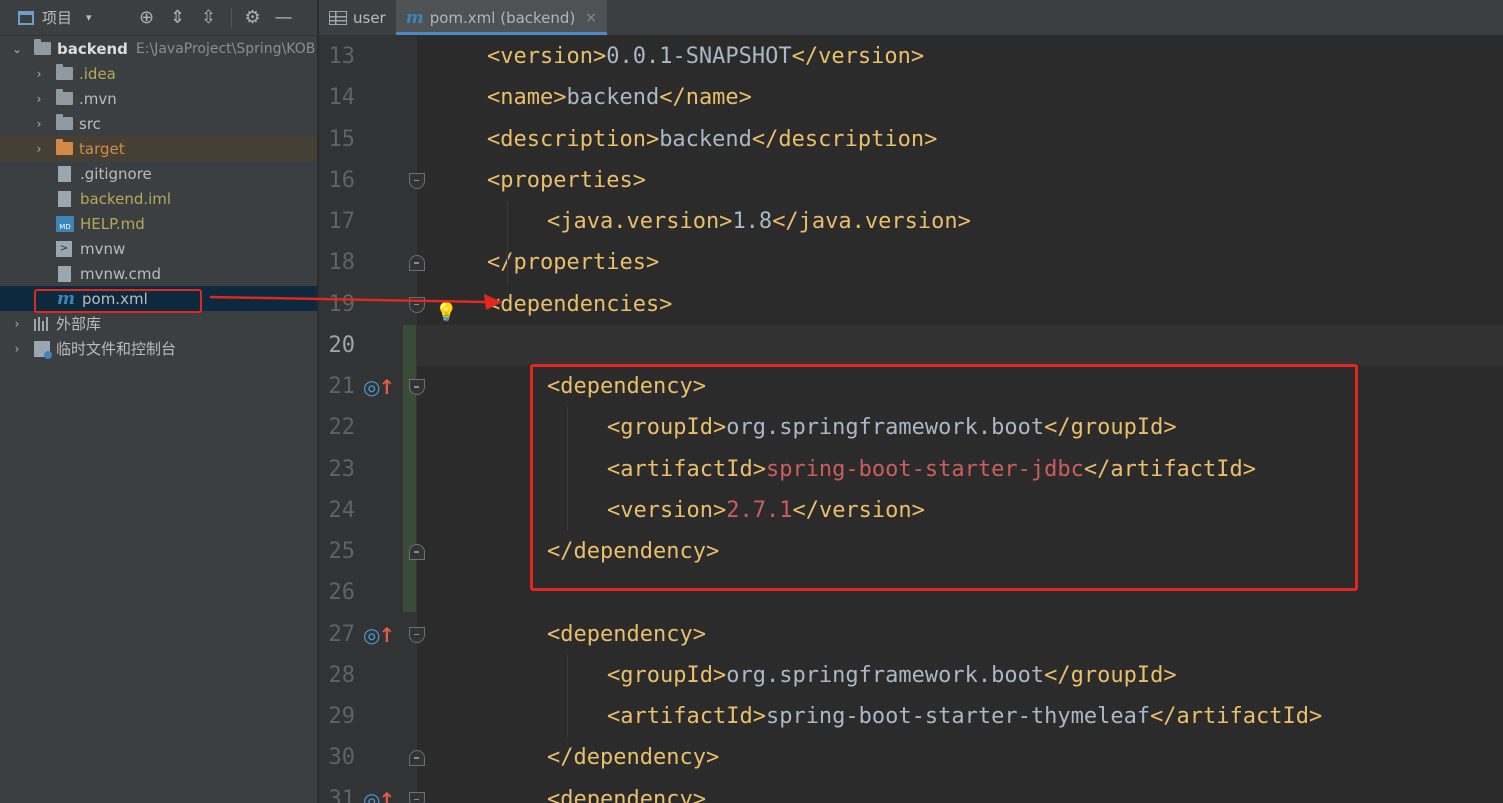  I want to click on gutter-row: 21 ◎↑, so click(368, 386).